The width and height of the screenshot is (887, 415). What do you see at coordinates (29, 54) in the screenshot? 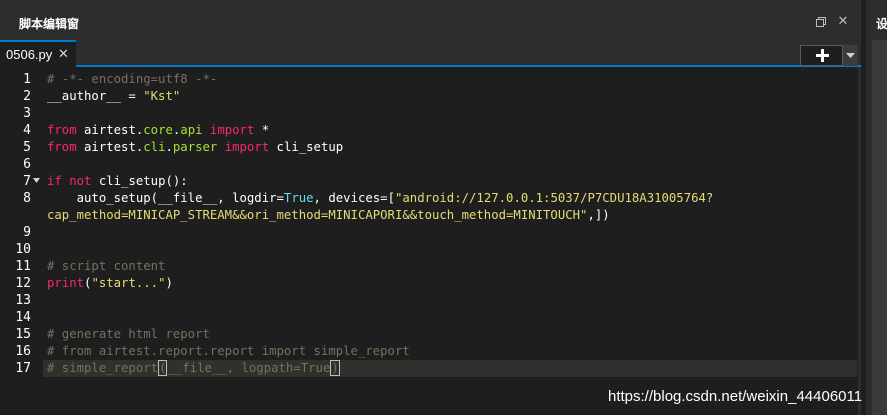
I see `tab-label: 0506.py` at bounding box center [29, 54].